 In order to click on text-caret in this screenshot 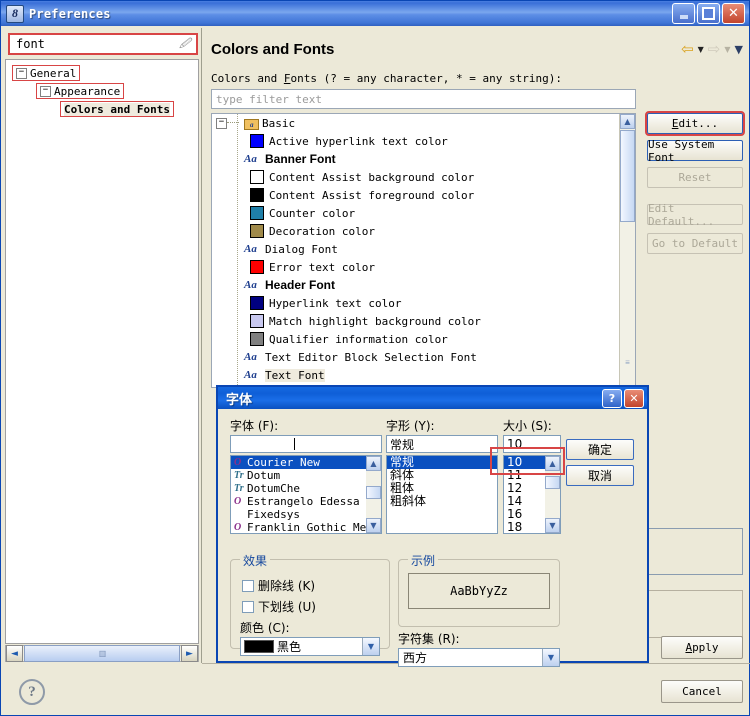, I will do `click(294, 444)`.